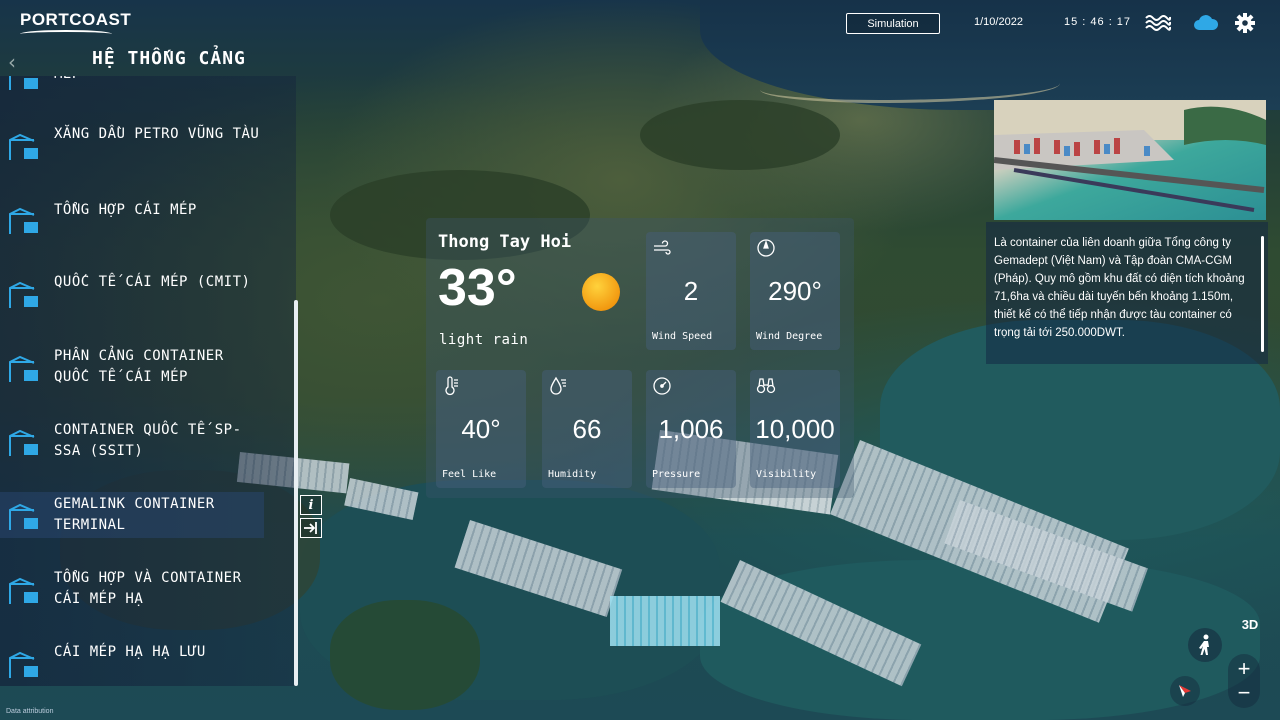 This screenshot has width=1280, height=720. What do you see at coordinates (296, 493) in the screenshot?
I see `sidebar-scrollbar` at bounding box center [296, 493].